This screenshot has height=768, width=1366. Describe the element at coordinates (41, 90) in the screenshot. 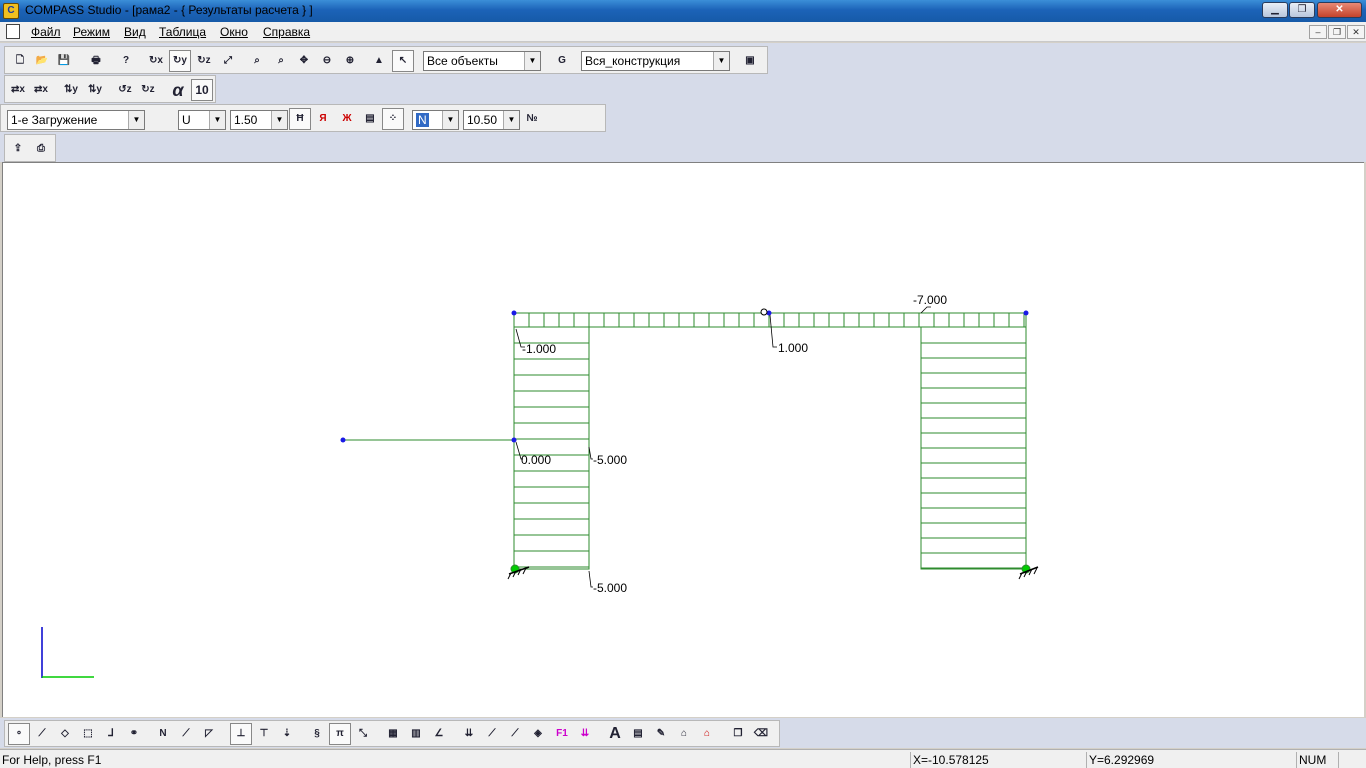

I see `rotate-x-right-icon: ⇄x` at that location.